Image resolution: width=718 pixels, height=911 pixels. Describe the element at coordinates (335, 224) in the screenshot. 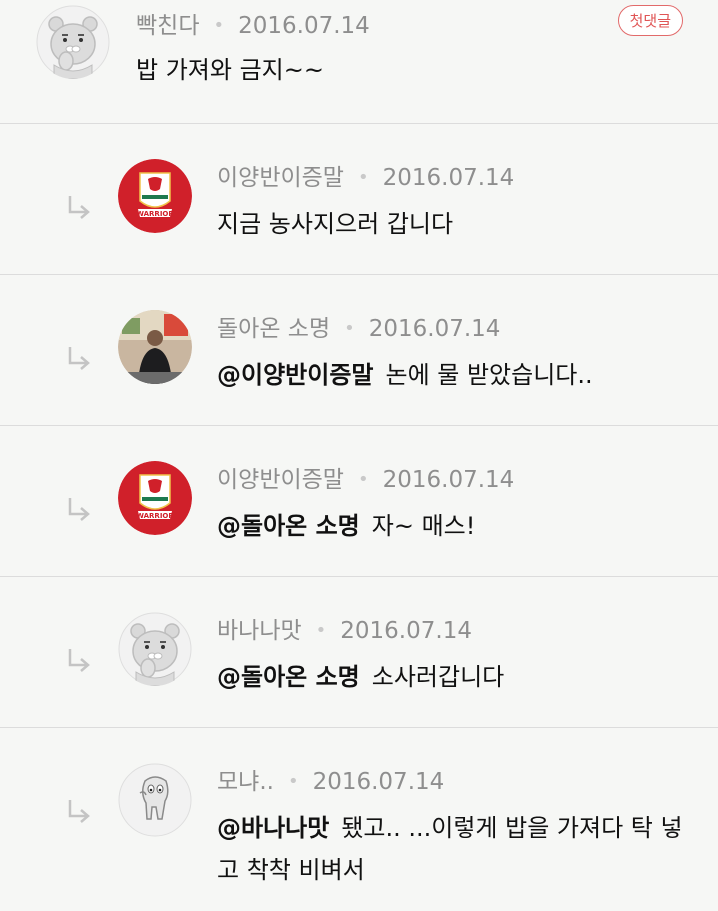

I see `comment-text: 지금 농사지으러 갑니다` at that location.